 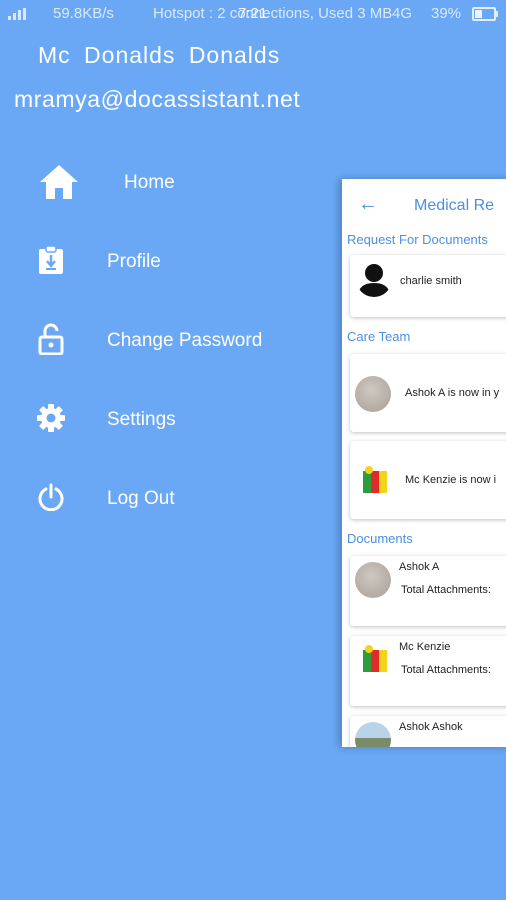 What do you see at coordinates (379, 336) in the screenshot?
I see `section-care-team: Care Team` at bounding box center [379, 336].